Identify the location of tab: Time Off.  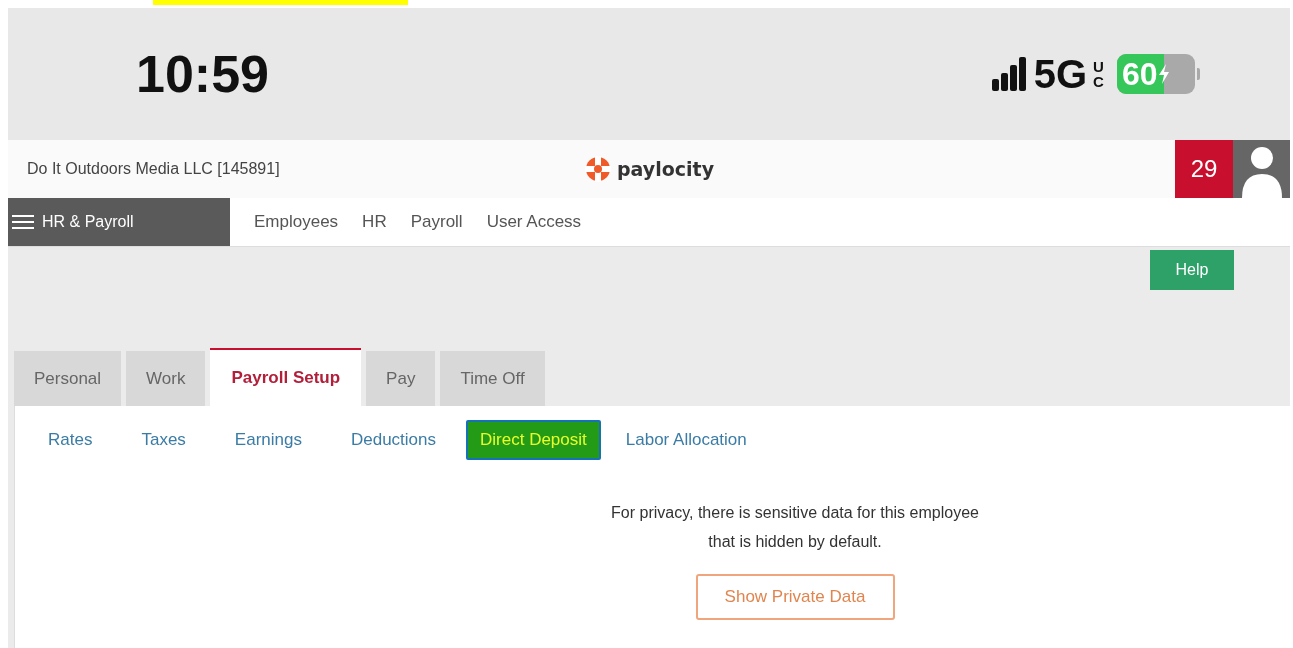
(492, 378).